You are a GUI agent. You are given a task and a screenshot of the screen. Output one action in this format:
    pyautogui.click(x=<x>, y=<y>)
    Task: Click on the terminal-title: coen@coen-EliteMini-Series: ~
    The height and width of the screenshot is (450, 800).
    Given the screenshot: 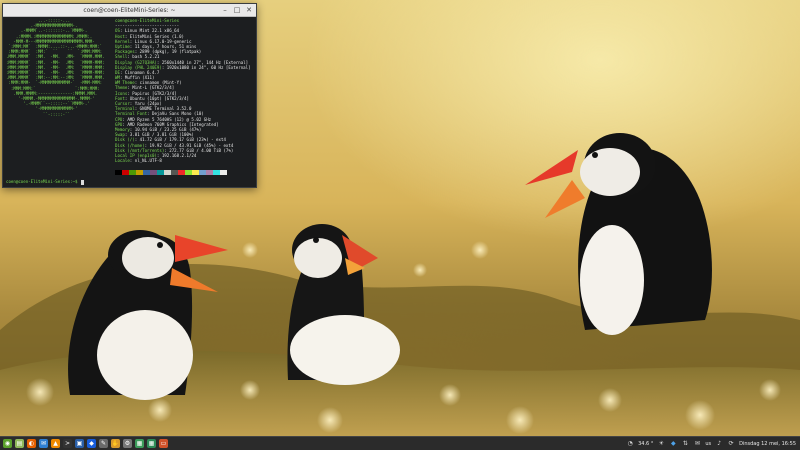 What is the action you would take?
    pyautogui.click(x=129, y=10)
    